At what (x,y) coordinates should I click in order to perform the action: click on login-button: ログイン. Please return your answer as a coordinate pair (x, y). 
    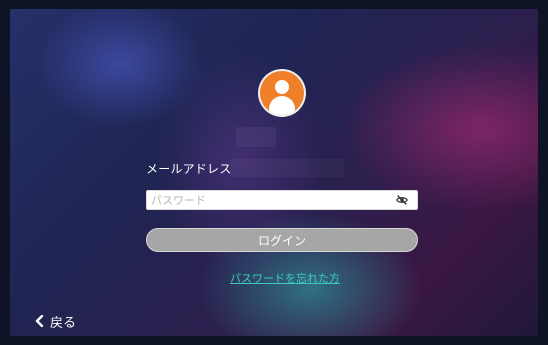
    Looking at the image, I should click on (282, 240).